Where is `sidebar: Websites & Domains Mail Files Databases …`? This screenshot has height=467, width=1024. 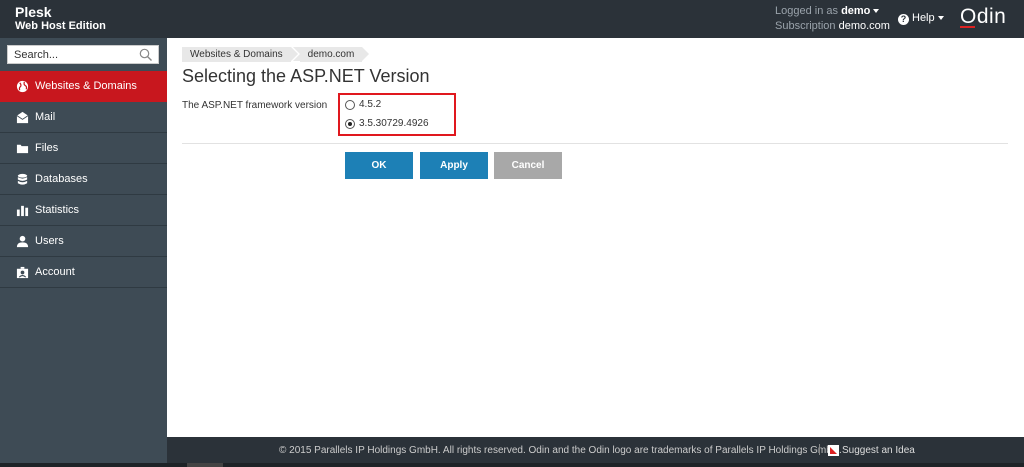 sidebar: Websites & Domains Mail Files Databases … is located at coordinates (83, 252).